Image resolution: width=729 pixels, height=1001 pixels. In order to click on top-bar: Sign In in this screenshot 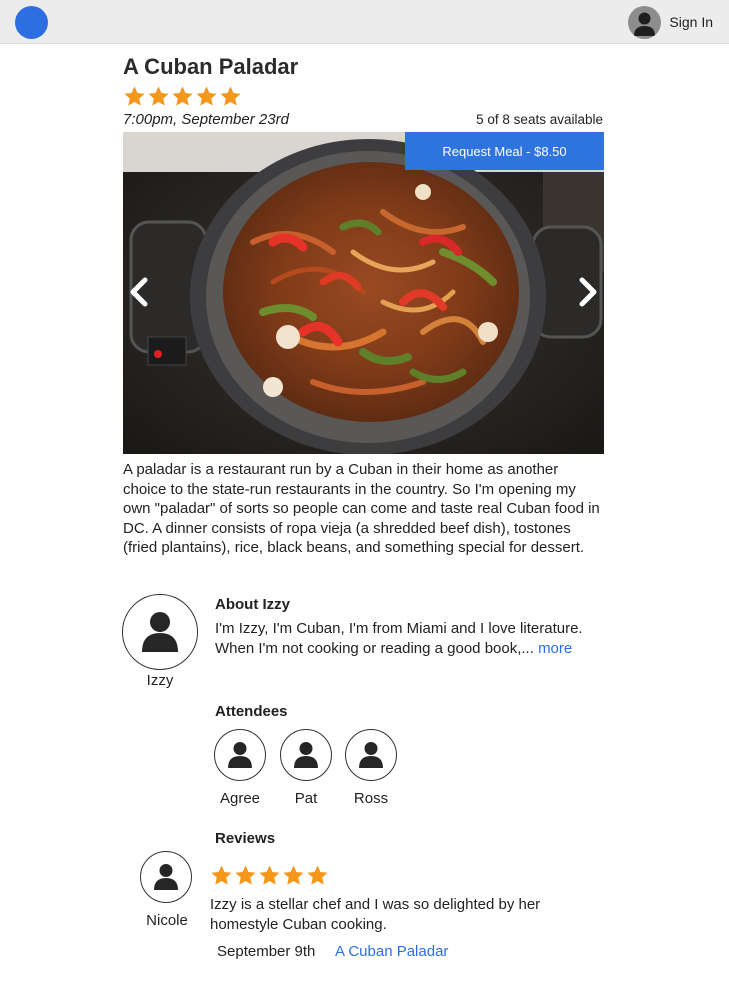, I will do `click(364, 22)`.